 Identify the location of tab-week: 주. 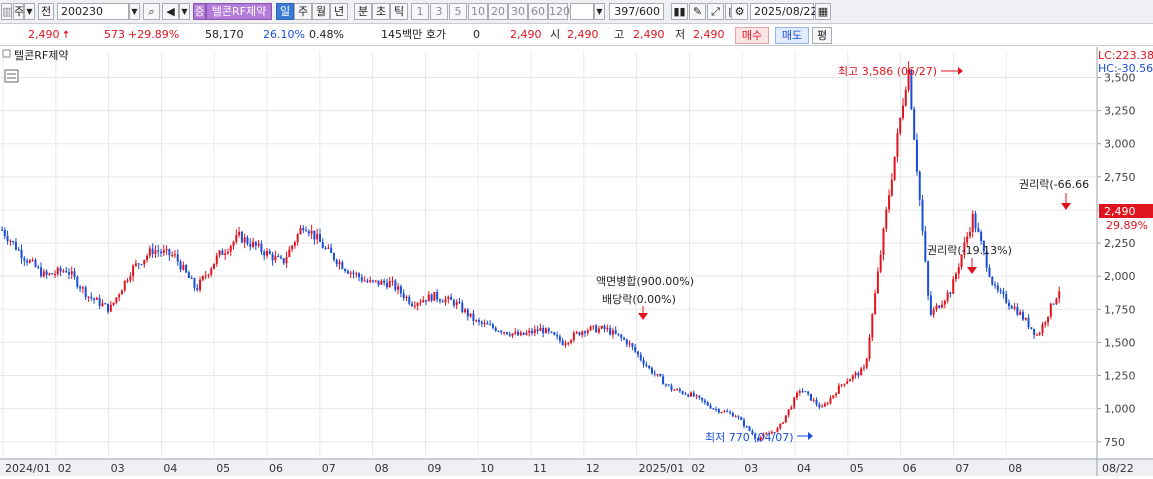
(303, 11).